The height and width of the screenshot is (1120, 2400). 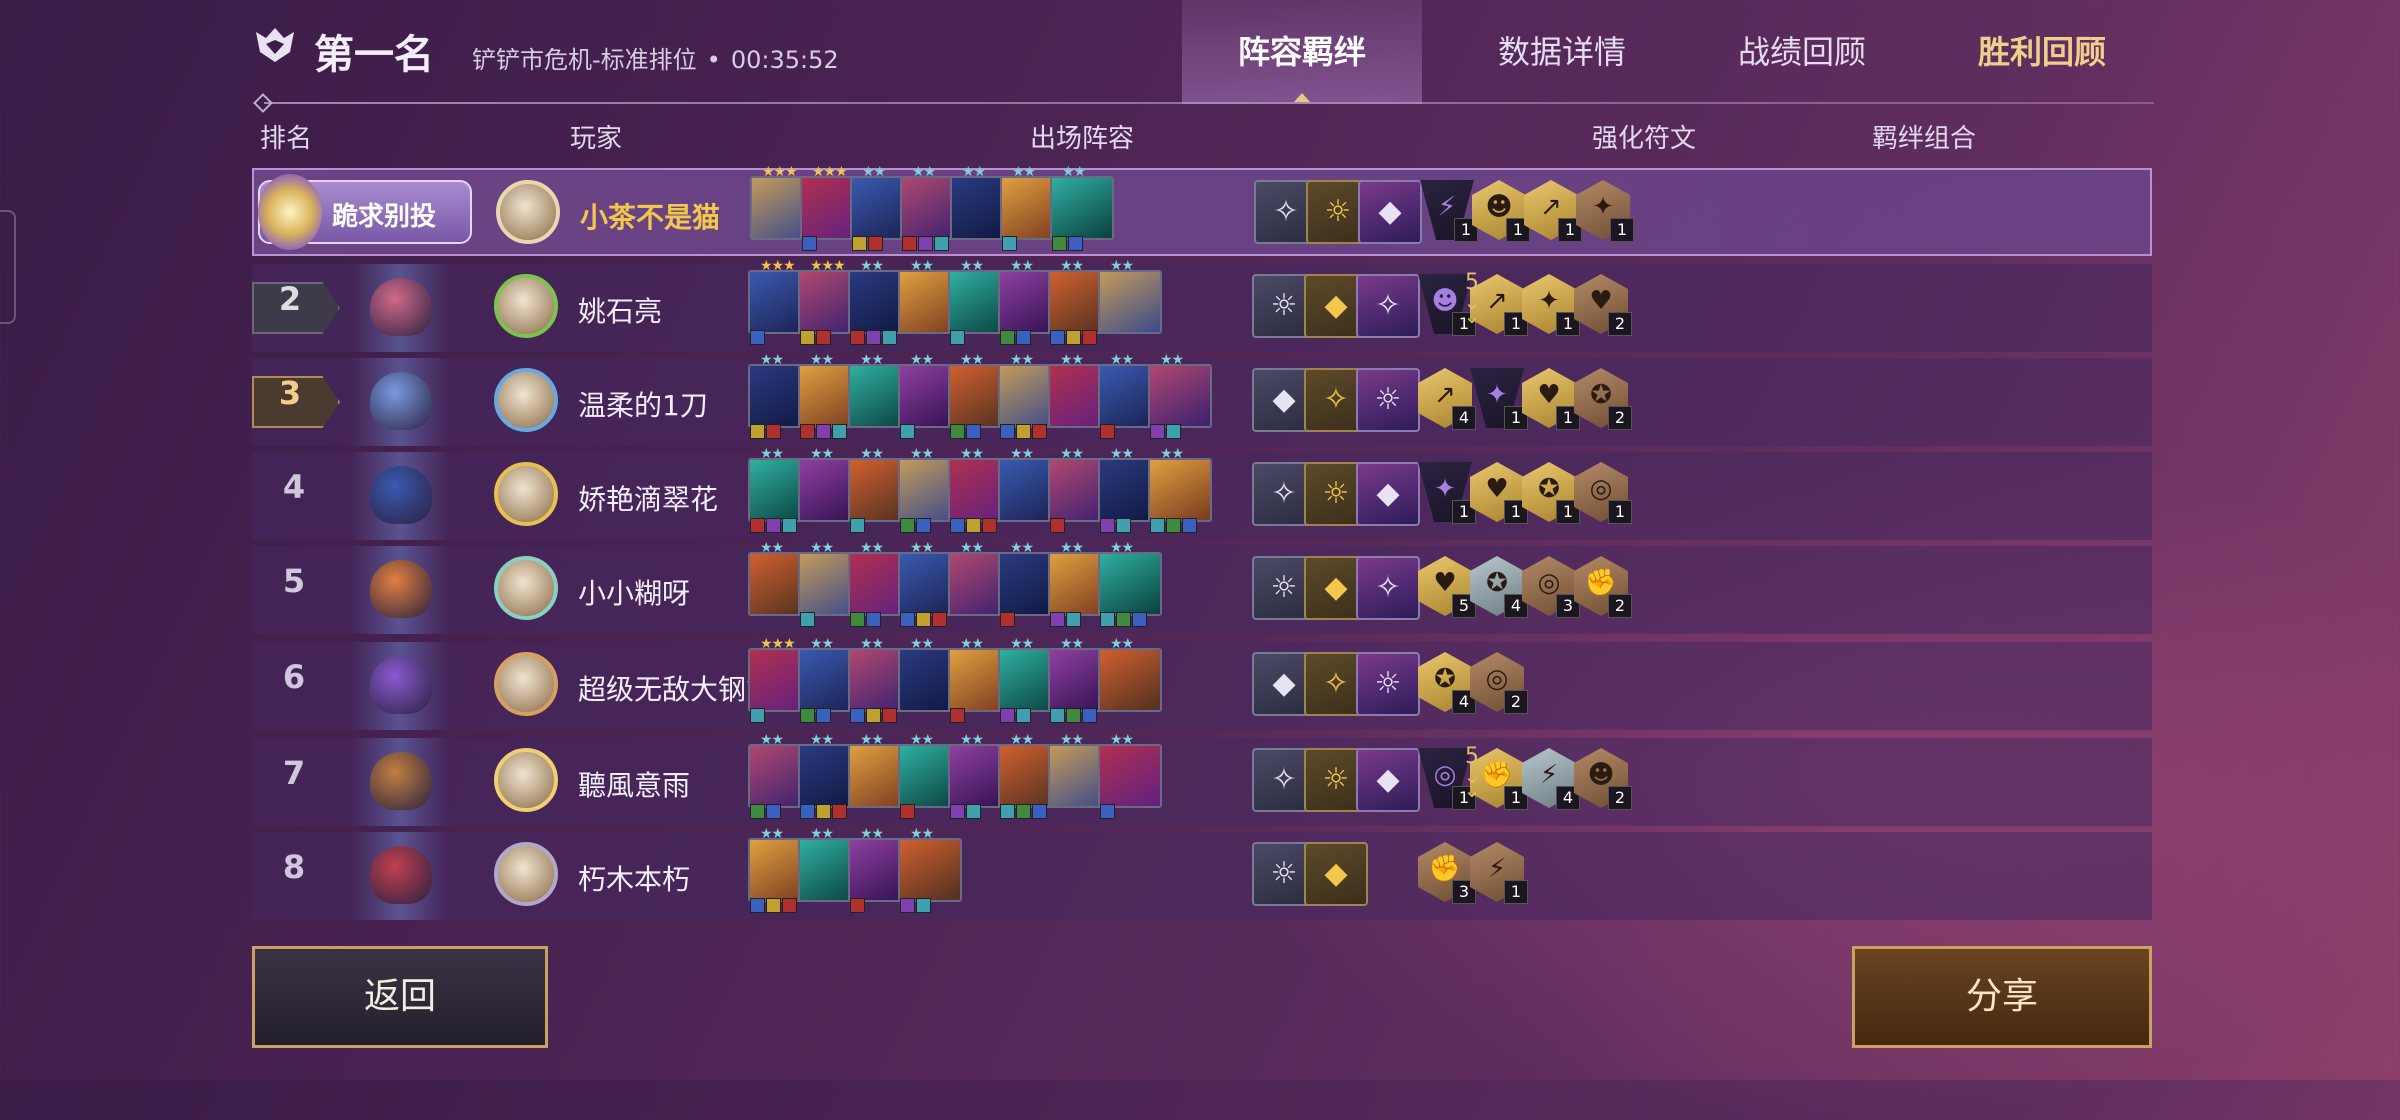 What do you see at coordinates (1302, 52) in the screenshot?
I see `tab-lineup: 阵容羁绊` at bounding box center [1302, 52].